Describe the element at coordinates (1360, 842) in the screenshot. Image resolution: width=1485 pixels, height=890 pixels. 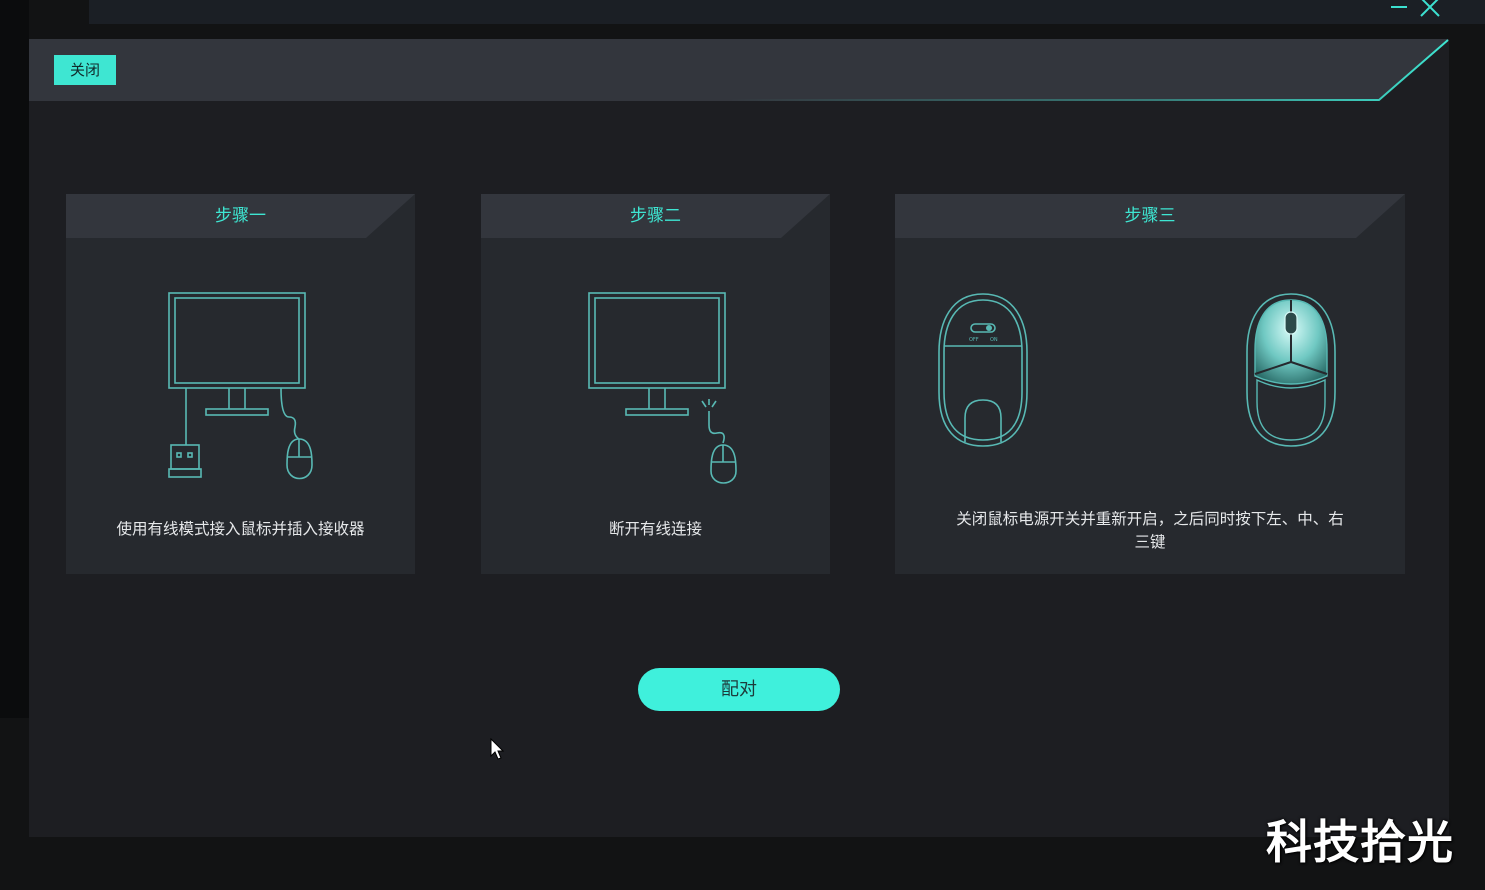
I see `watermark-text: 科技拾光` at that location.